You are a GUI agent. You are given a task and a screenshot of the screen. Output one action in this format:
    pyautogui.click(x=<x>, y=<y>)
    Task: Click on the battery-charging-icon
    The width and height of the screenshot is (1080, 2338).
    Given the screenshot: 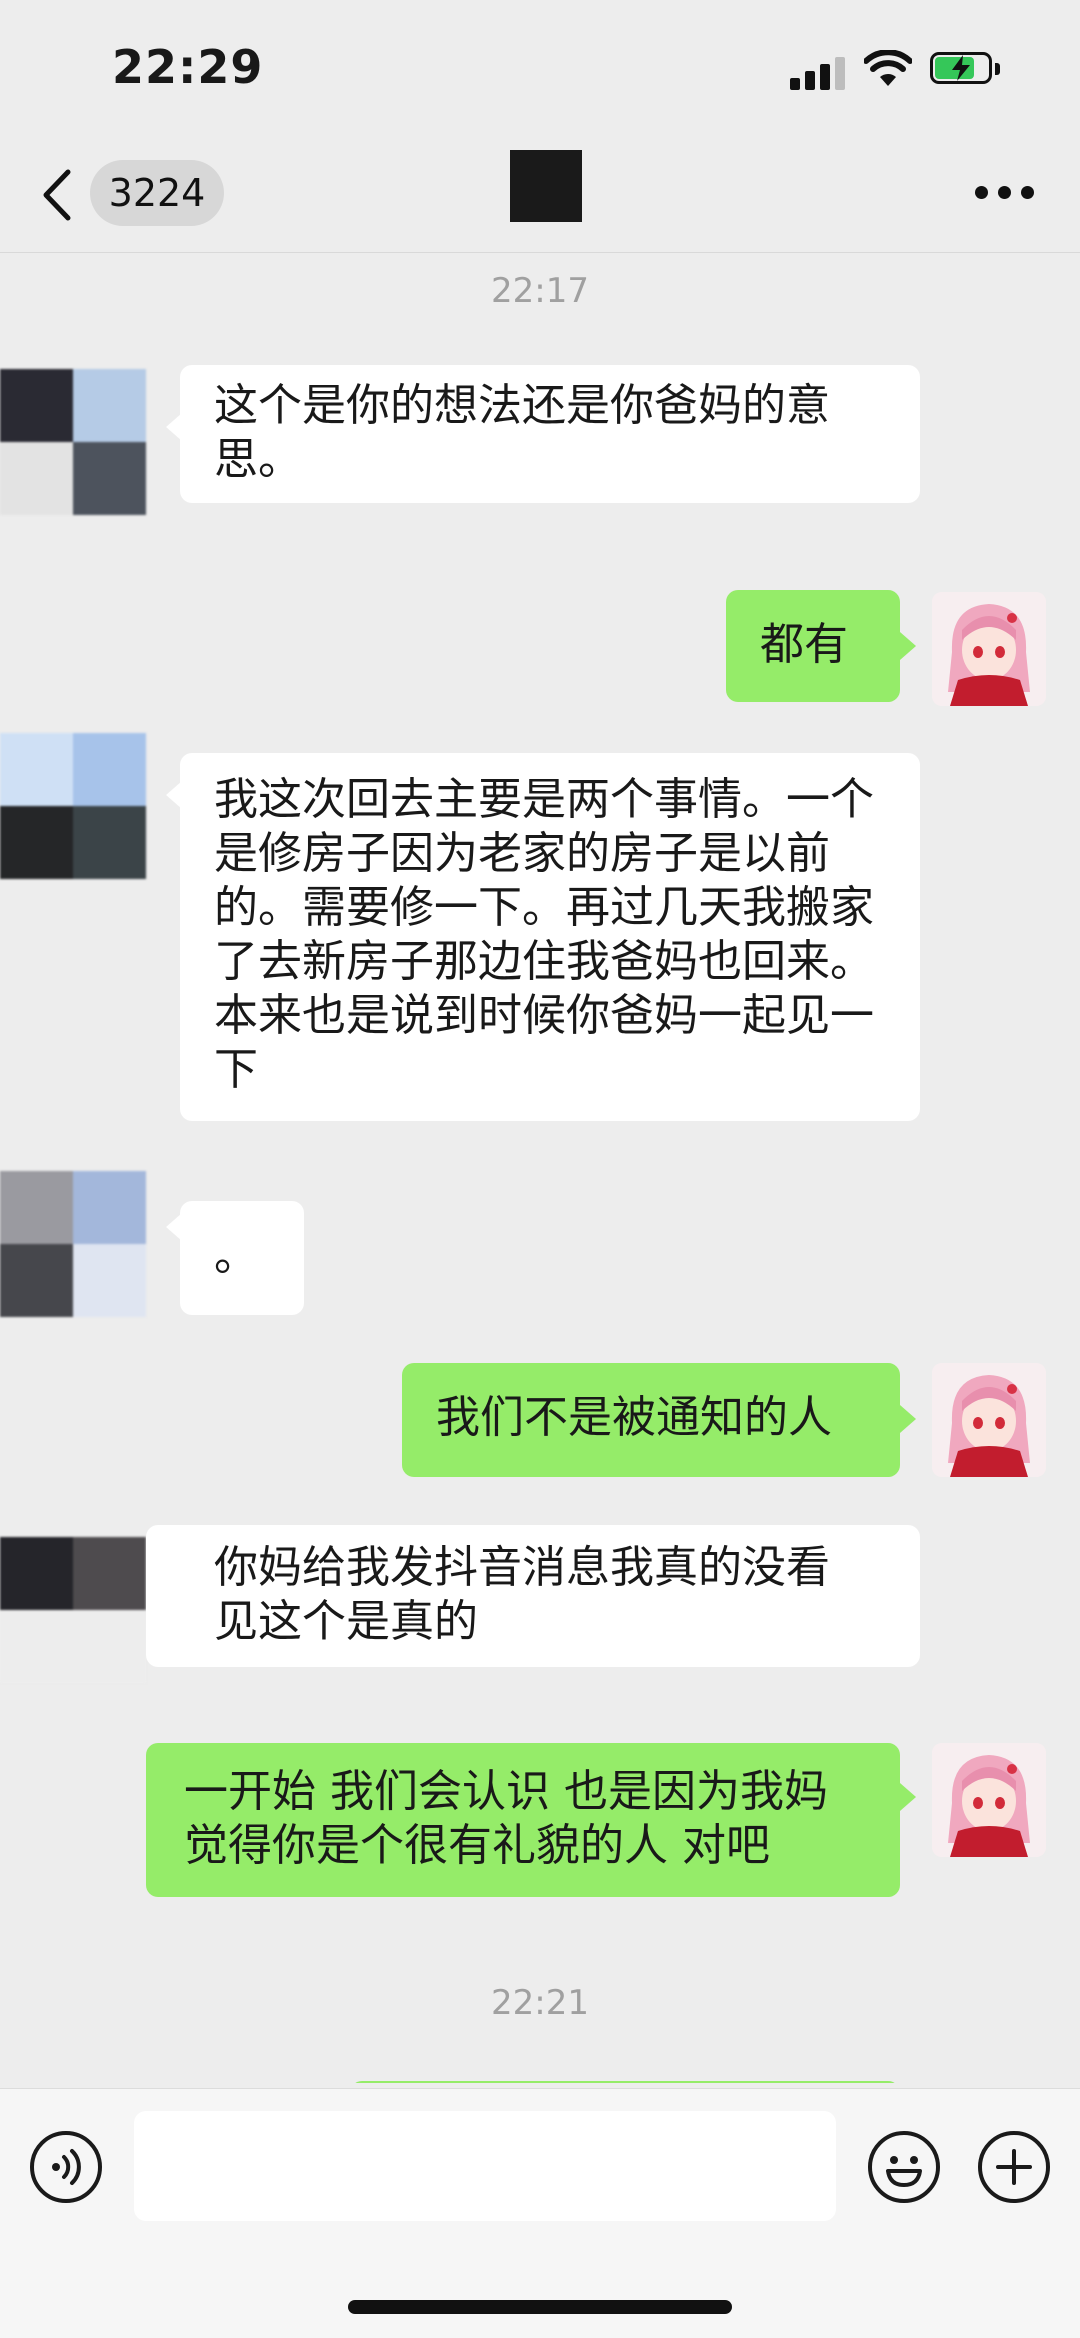 What is the action you would take?
    pyautogui.click(x=966, y=70)
    